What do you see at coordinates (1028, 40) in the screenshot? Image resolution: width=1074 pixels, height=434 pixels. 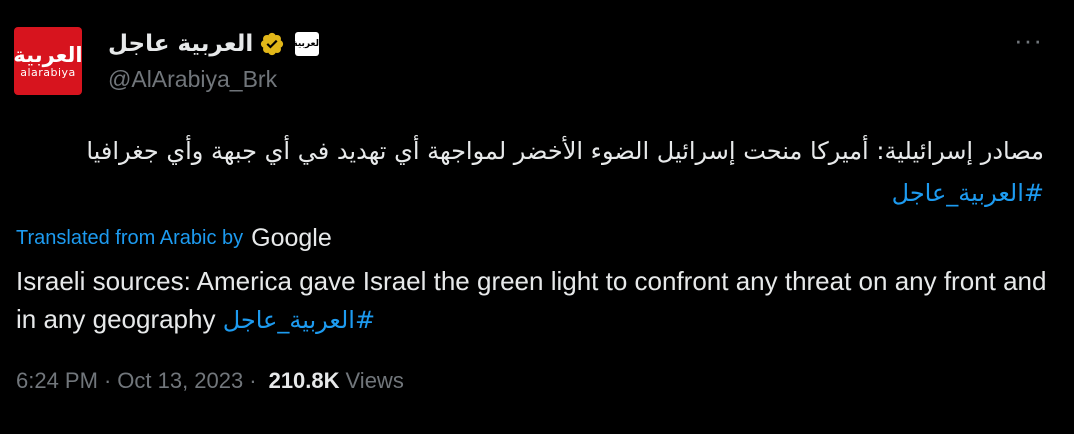 I see `more-options-icon: ···` at bounding box center [1028, 40].